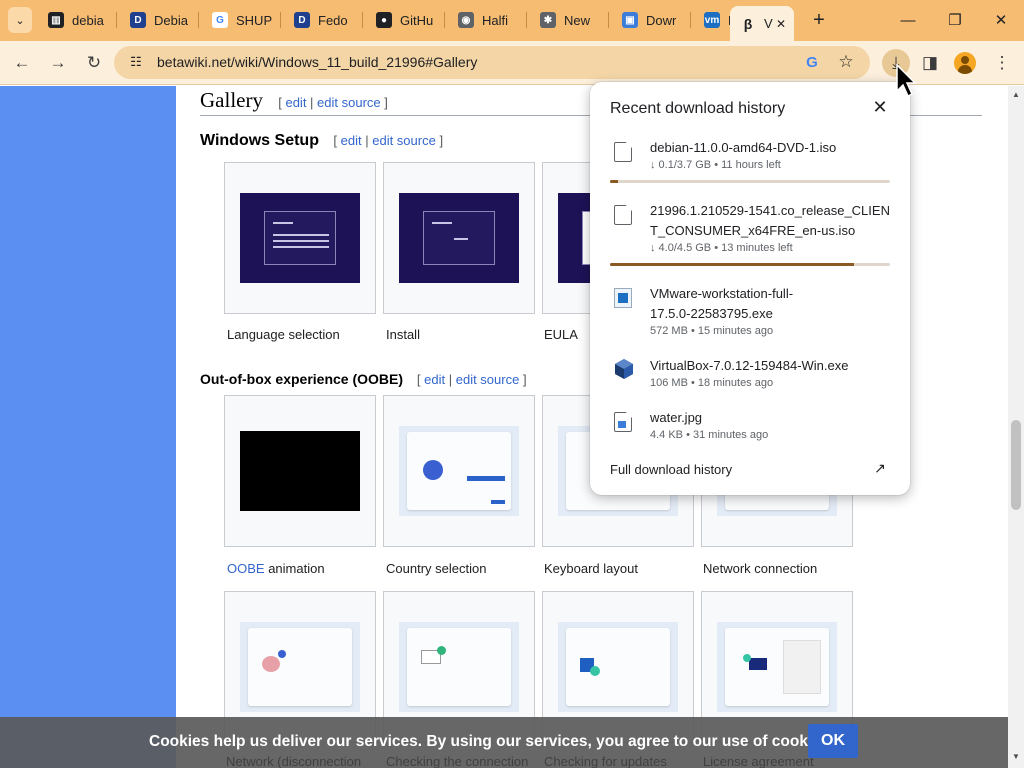  What do you see at coordinates (1016, 94) in the screenshot?
I see `scroll-up-icon: ▲` at bounding box center [1016, 94].